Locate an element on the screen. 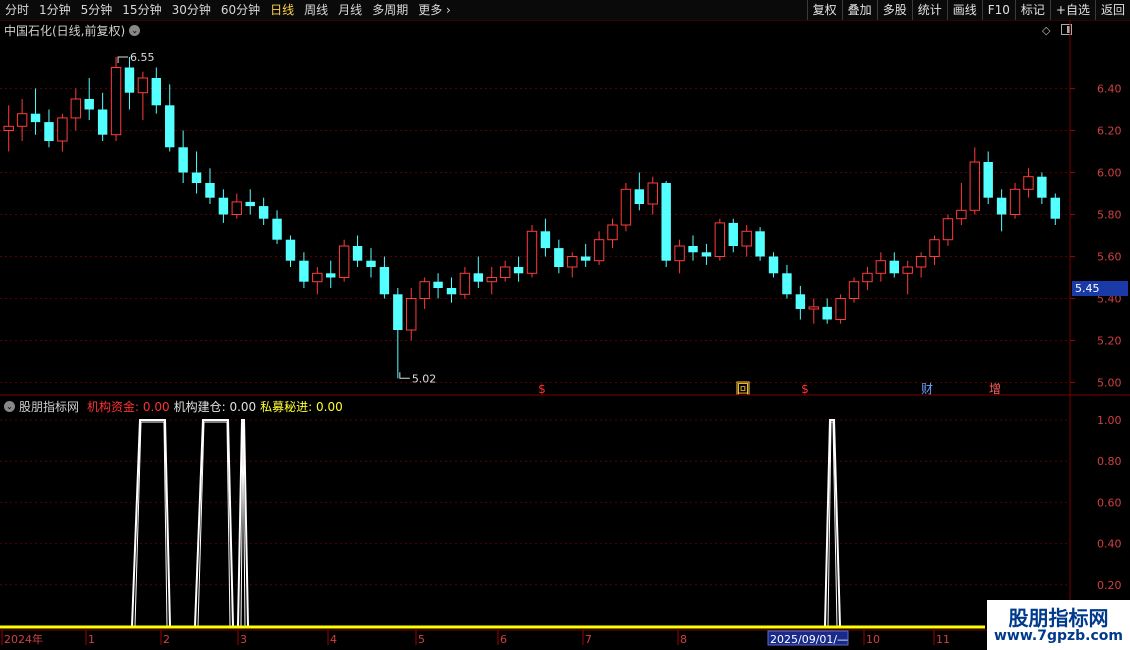  y-tick-label-6: 5.20 is located at coordinates (1109, 341).